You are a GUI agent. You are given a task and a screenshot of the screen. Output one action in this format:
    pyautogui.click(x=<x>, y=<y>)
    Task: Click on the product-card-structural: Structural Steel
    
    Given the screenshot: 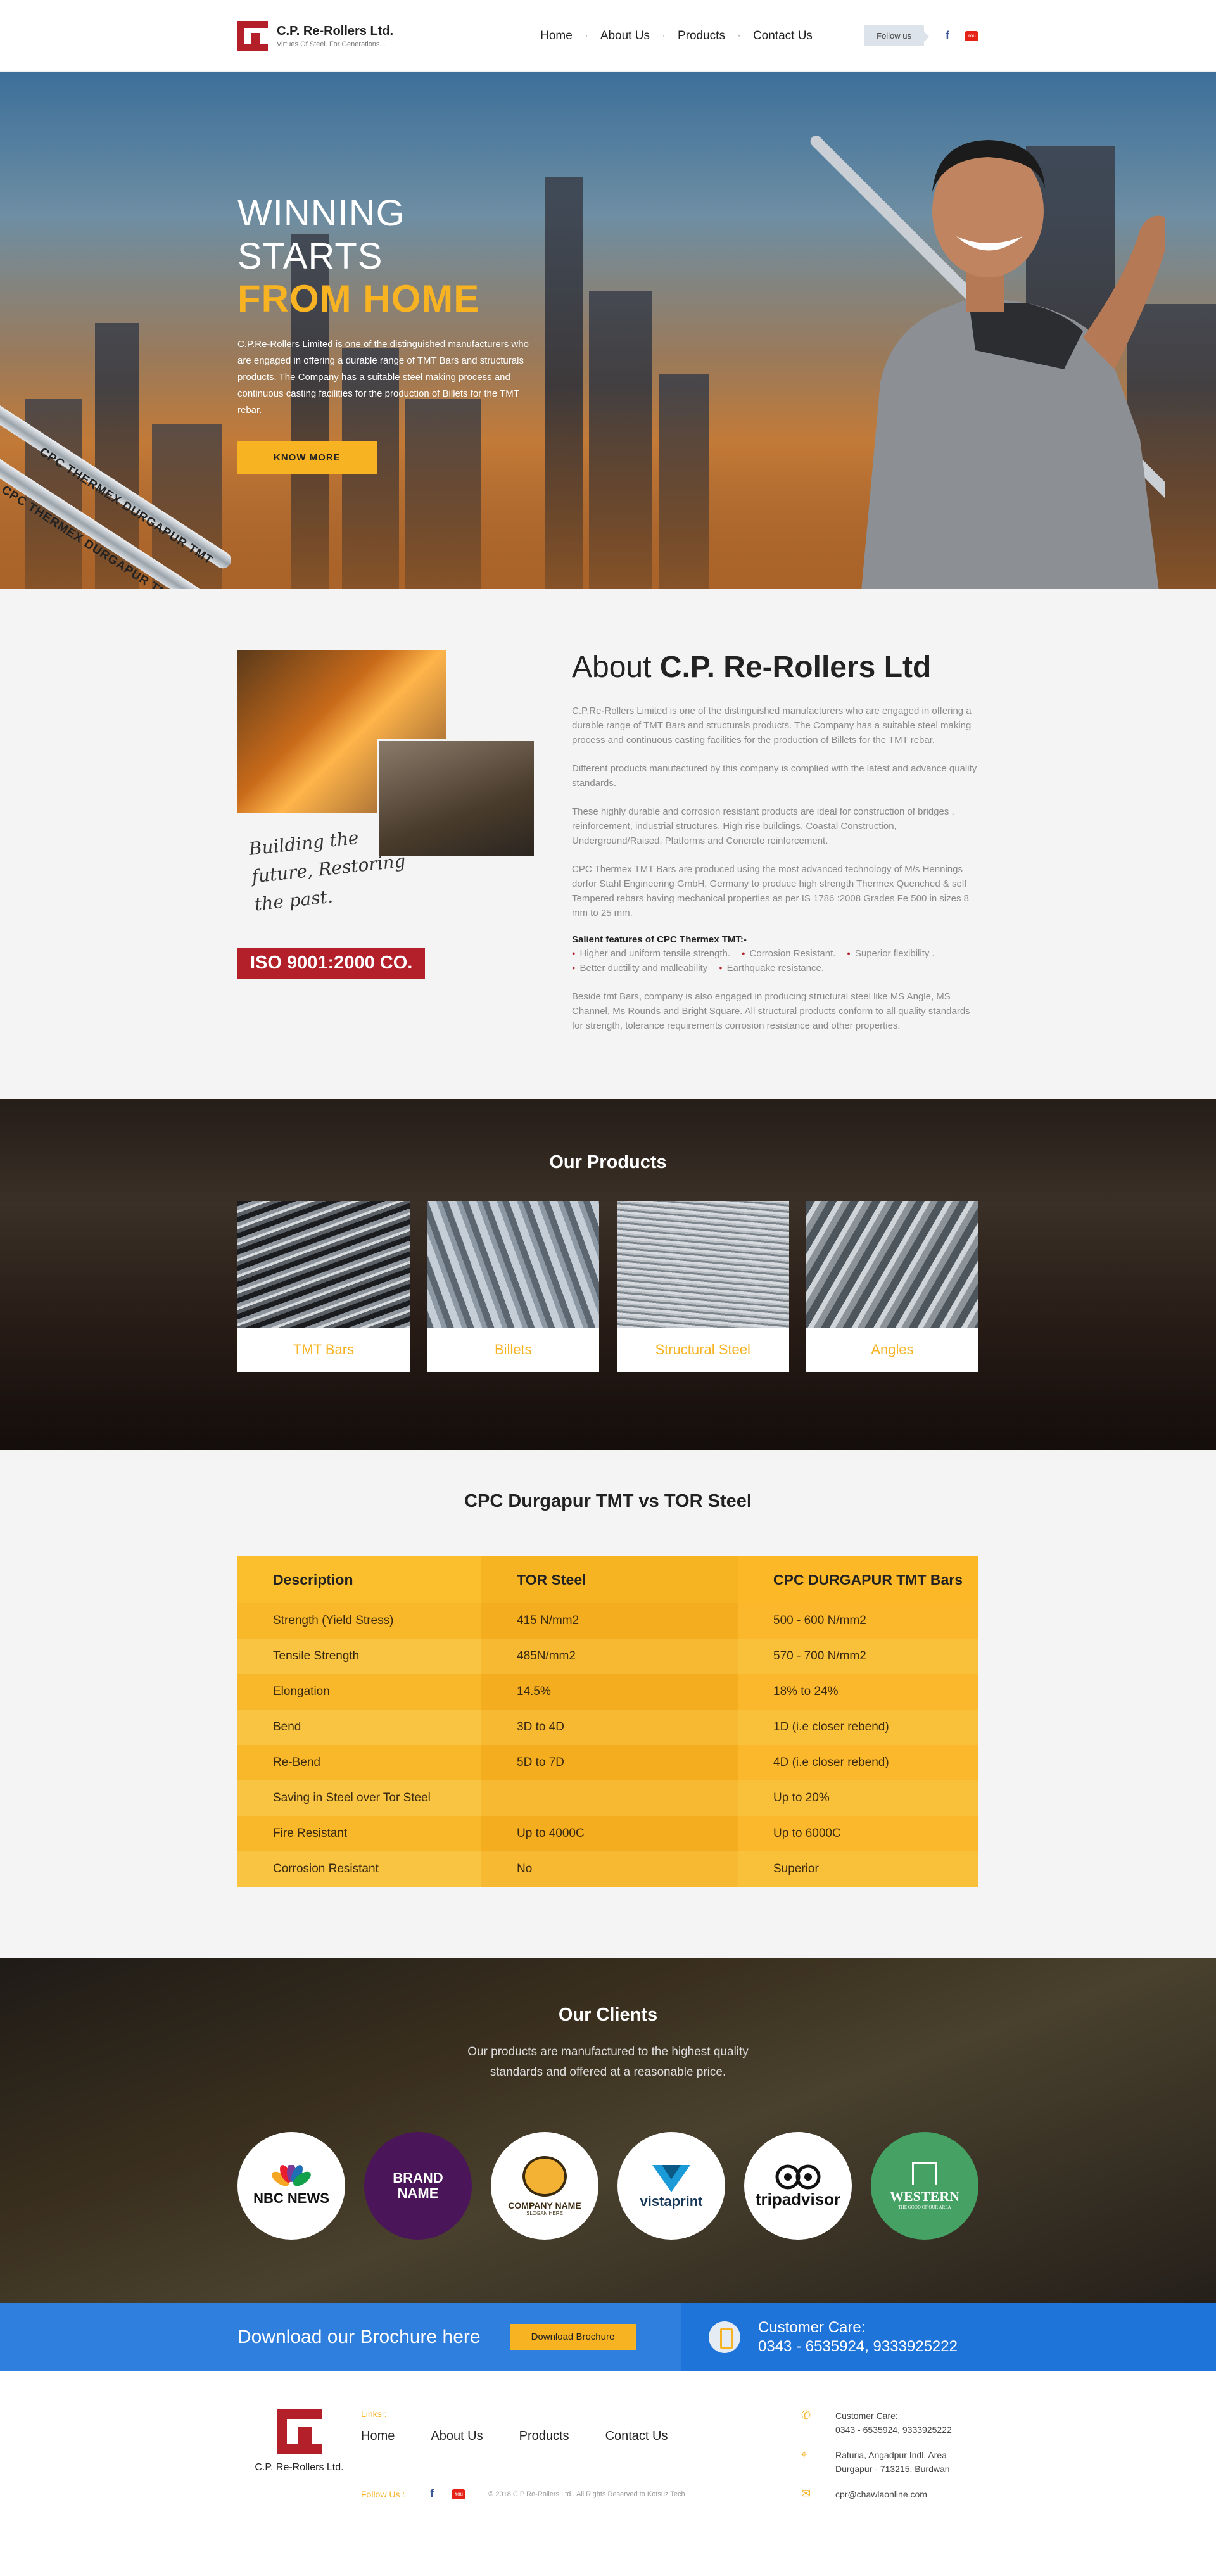 What is the action you would take?
    pyautogui.click(x=702, y=1286)
    